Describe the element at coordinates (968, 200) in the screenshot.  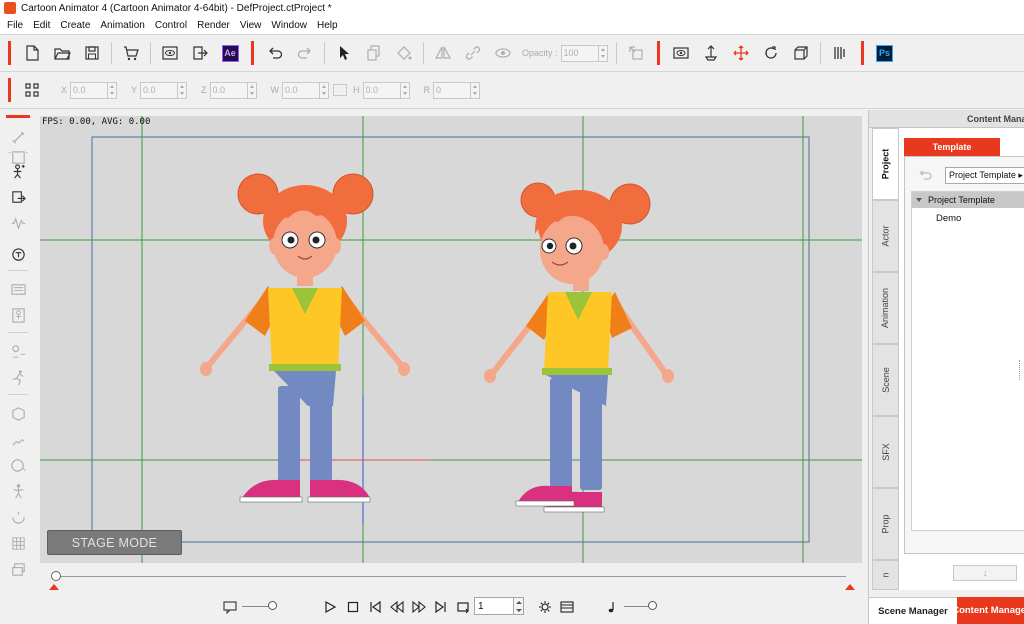
I see `tree-node-project-template: Project Template` at that location.